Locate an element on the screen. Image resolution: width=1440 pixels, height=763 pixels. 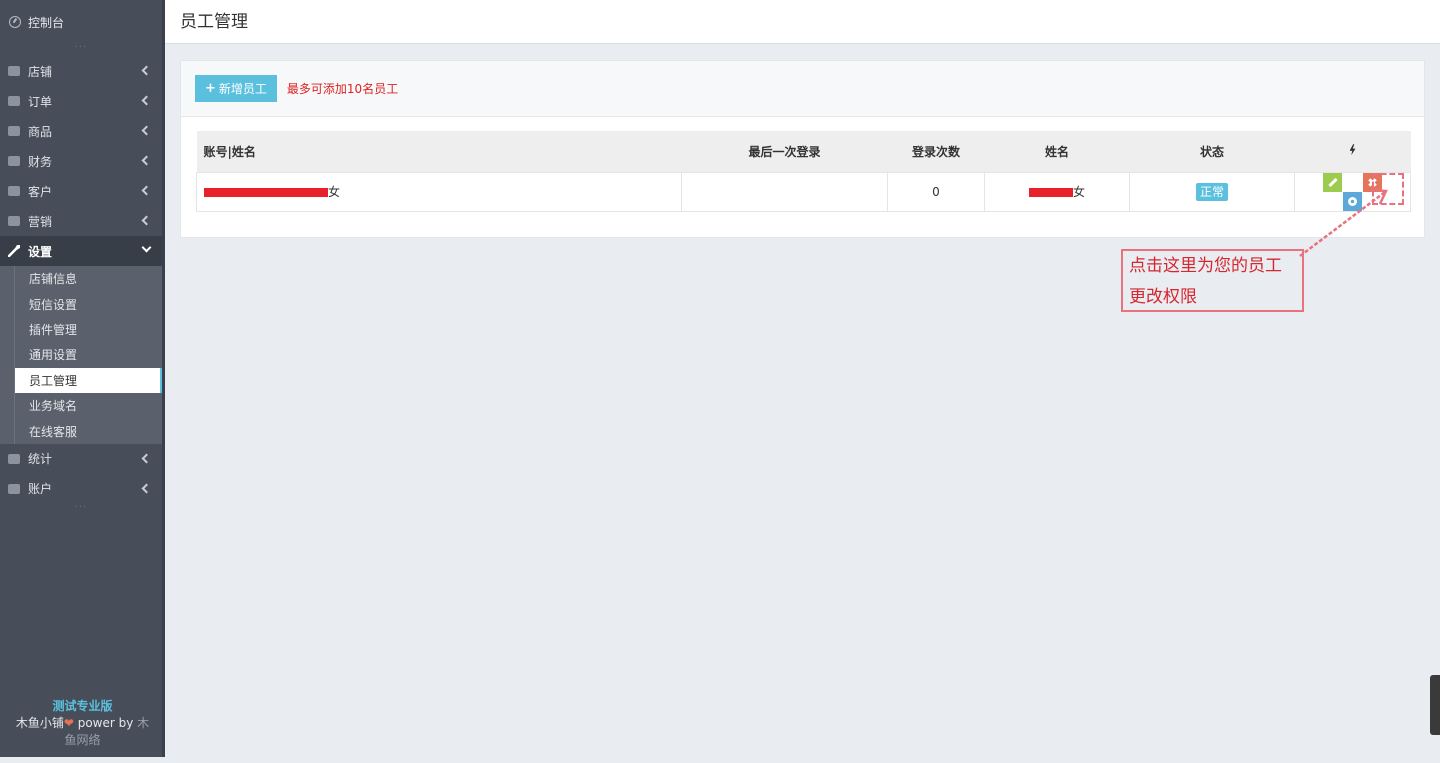
add-staff-label: 新增员工 is located at coordinates (242, 89).